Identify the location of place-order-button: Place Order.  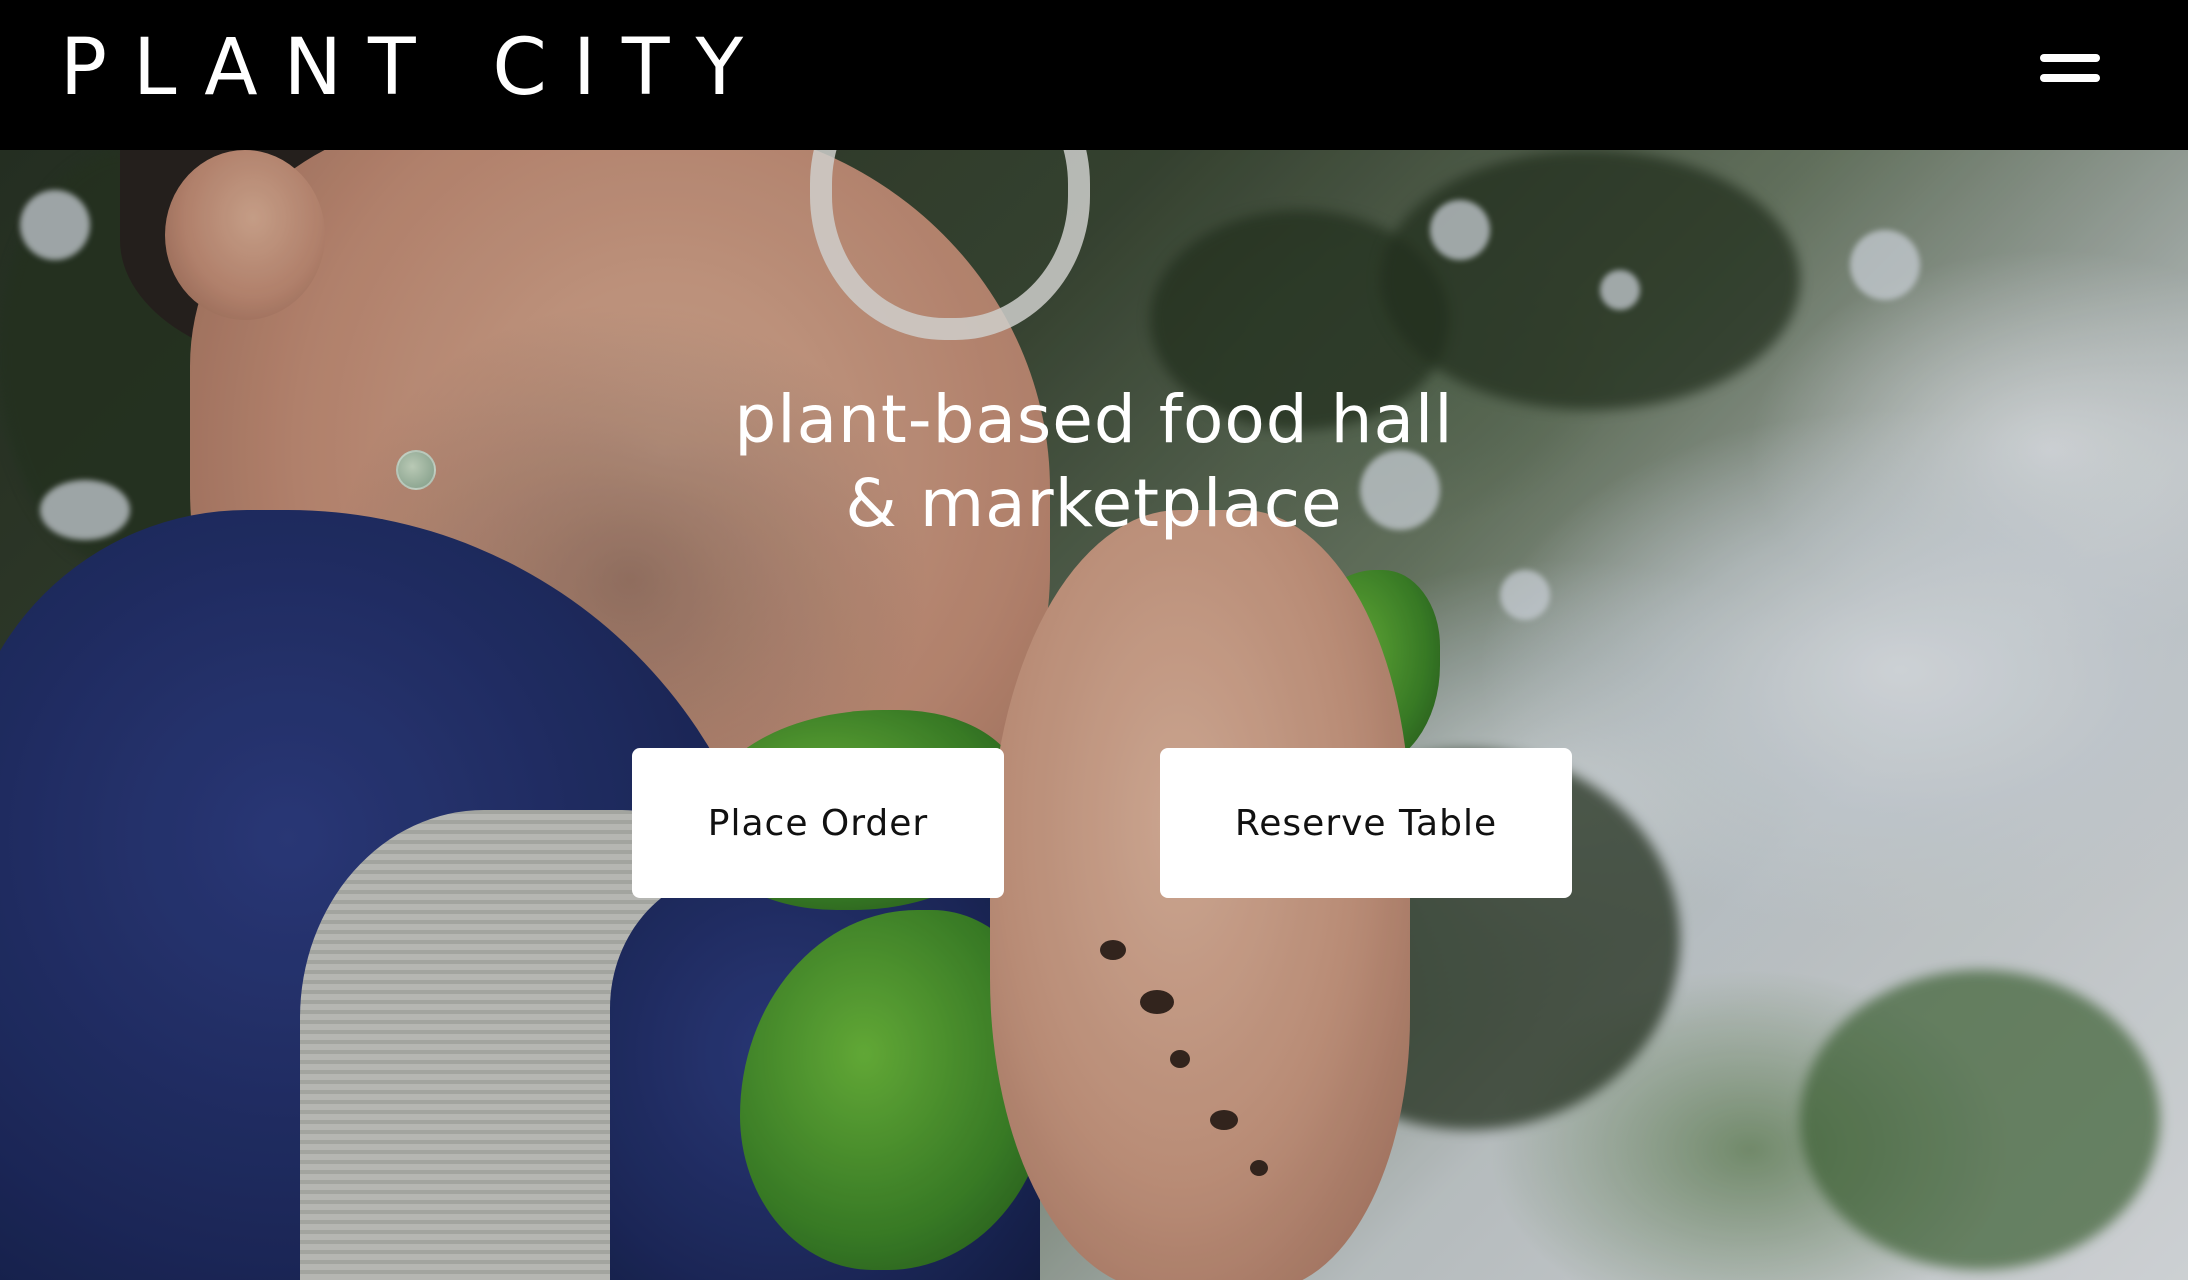
(818, 823).